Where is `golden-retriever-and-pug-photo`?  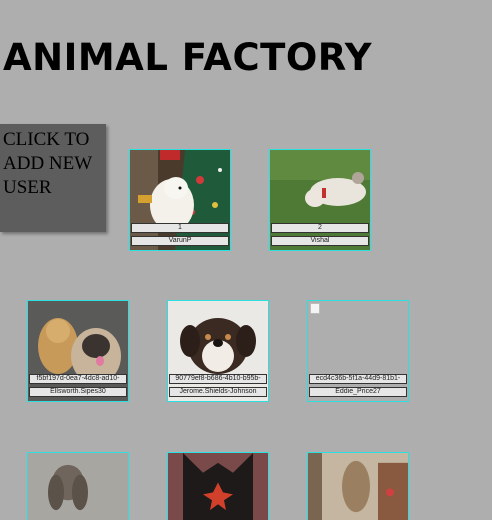 golden-retriever-and-pug-photo is located at coordinates (78, 351).